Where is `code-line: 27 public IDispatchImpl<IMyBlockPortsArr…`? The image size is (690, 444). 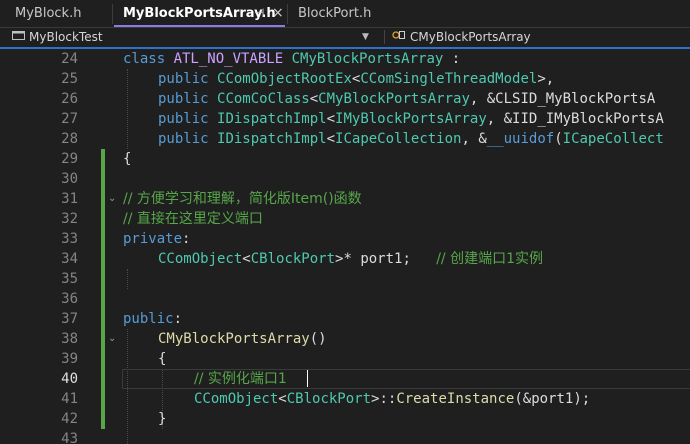
code-line: 27 public IDispatchImpl<IMyBlockPortsArr… is located at coordinates (345, 119).